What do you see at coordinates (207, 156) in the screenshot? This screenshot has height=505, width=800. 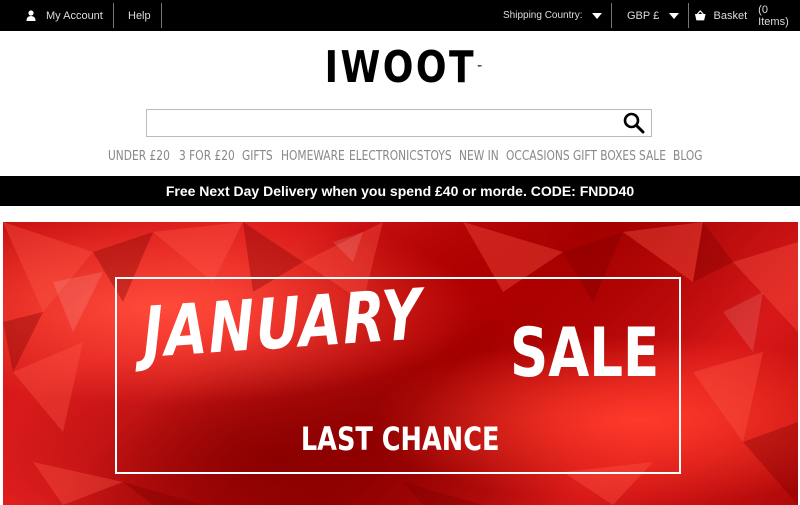 I see `nav-item-3-for-20: 3 FOR £20` at bounding box center [207, 156].